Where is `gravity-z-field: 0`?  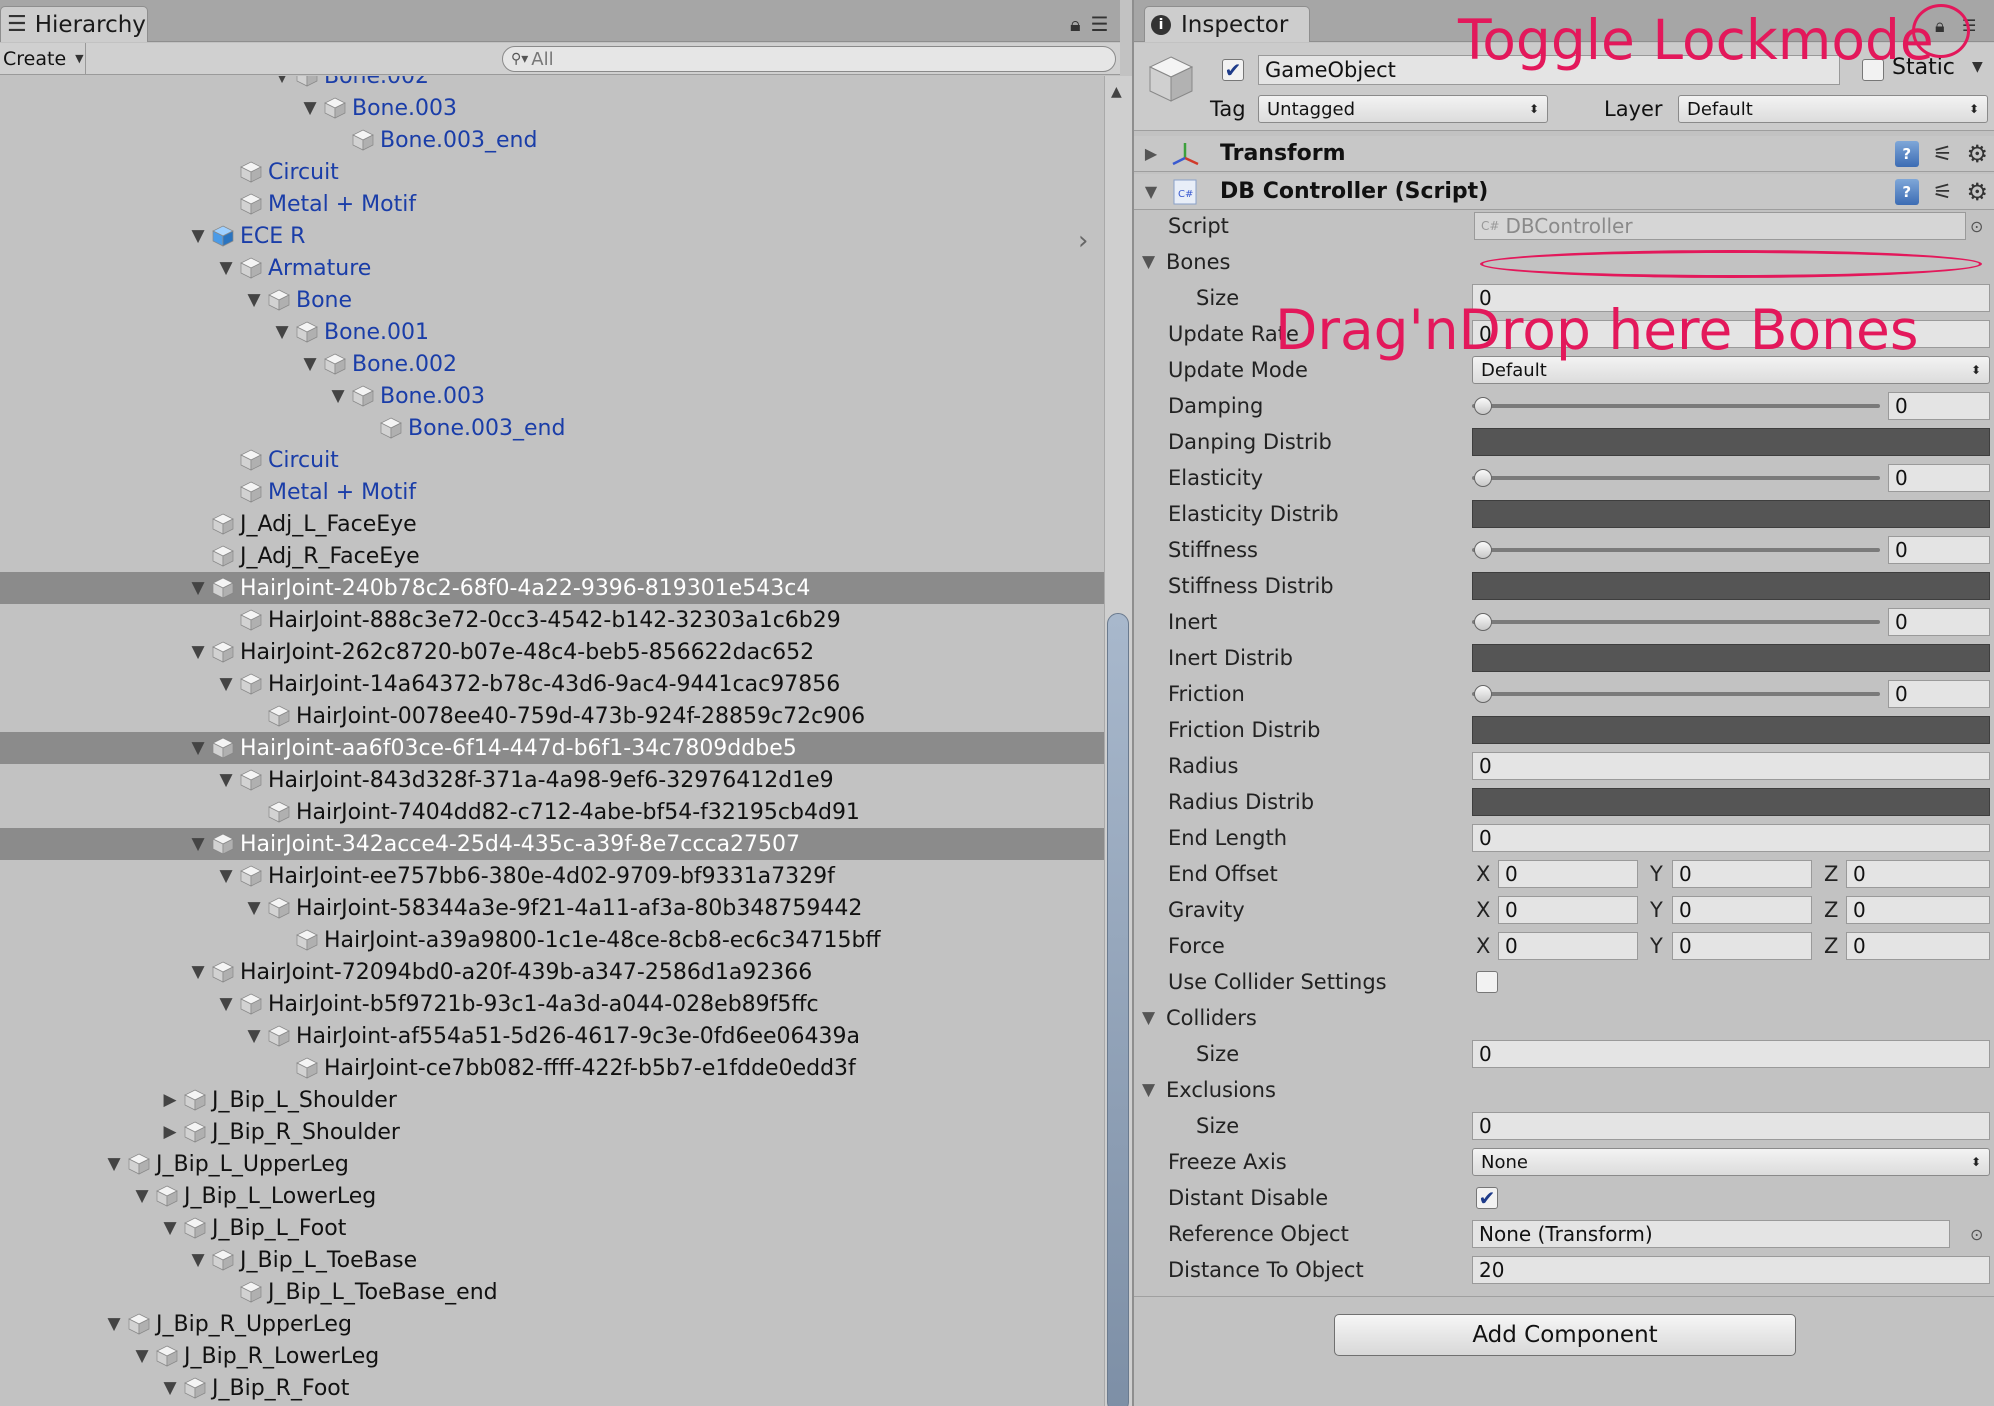 gravity-z-field: 0 is located at coordinates (1918, 910).